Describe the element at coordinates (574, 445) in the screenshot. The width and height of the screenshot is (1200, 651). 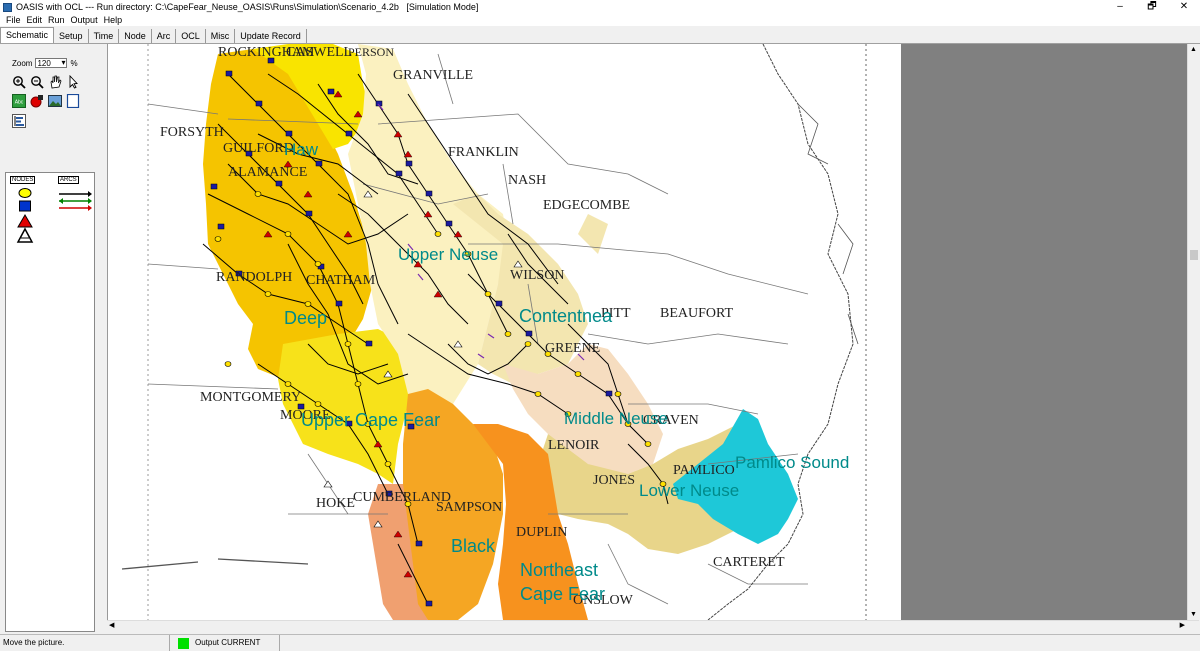
I see `county-label: LENOIR` at that location.